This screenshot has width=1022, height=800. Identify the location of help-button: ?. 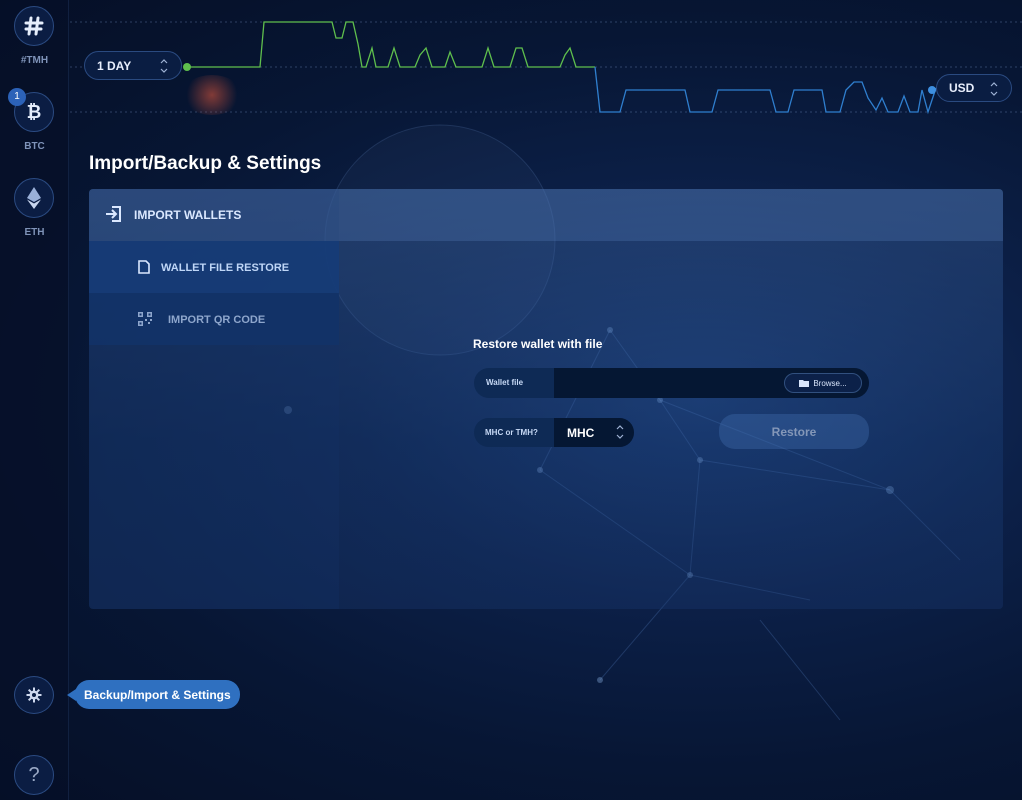
(34, 775).